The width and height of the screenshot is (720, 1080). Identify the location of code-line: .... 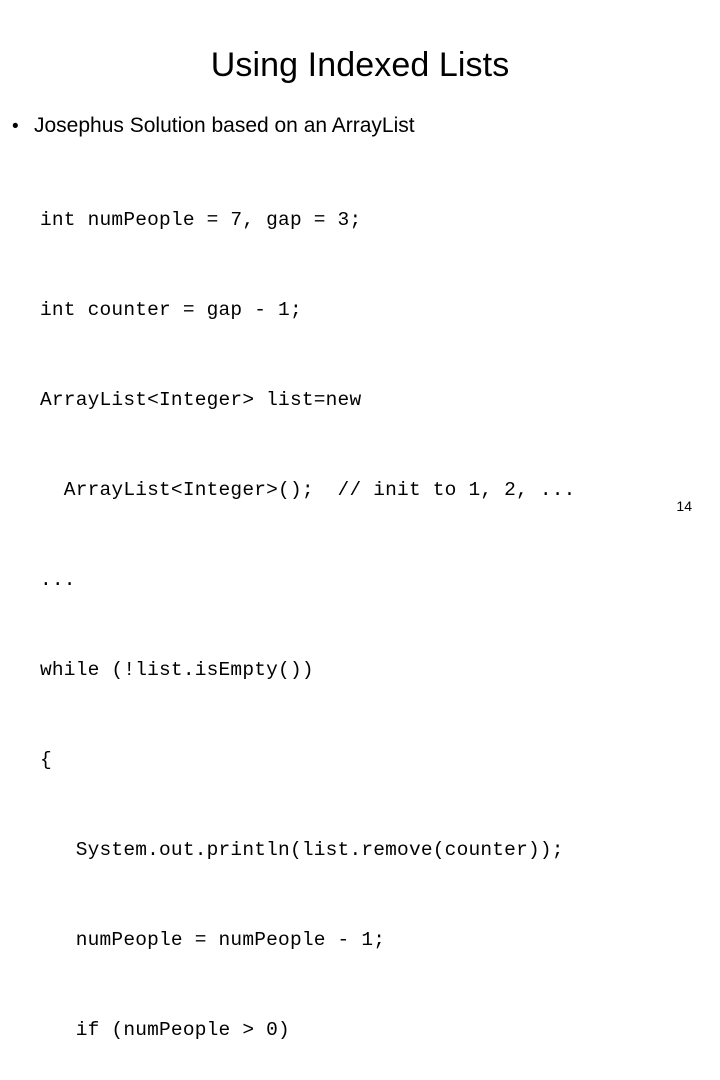
(58, 580).